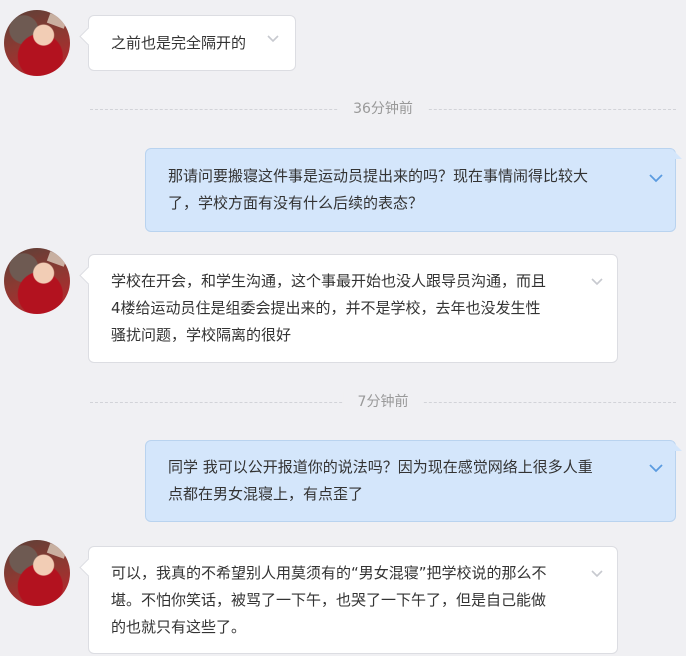  What do you see at coordinates (329, 600) in the screenshot?
I see `message-text-line: 堪。不怕你笑话，被骂了一下午，也哭了一下午了，但是自己能做` at bounding box center [329, 600].